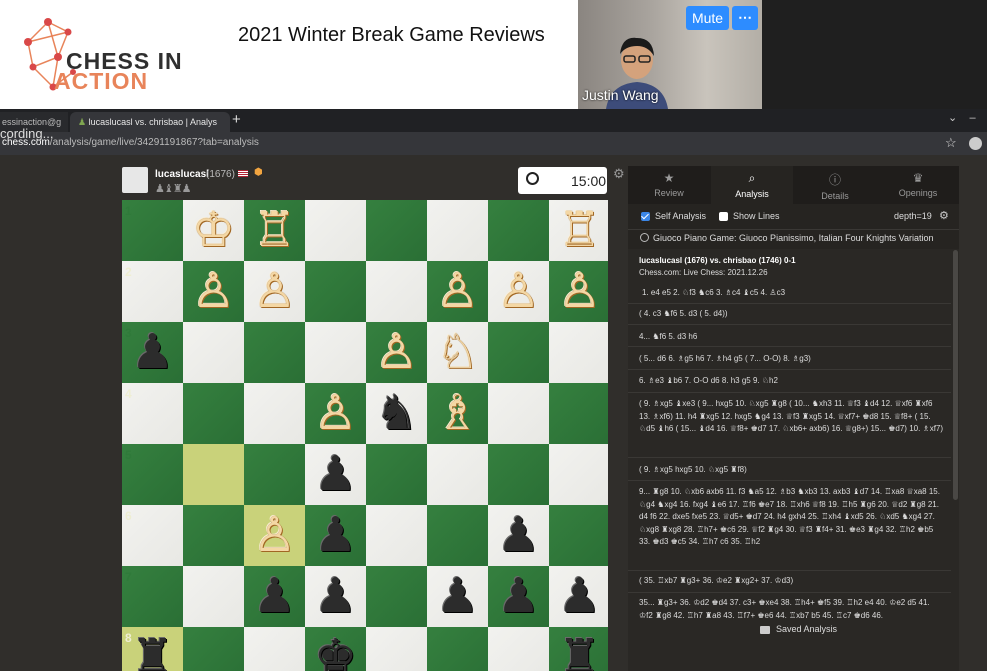 This screenshot has height=671, width=987. What do you see at coordinates (457, 413) in the screenshot?
I see `white-piece: ♗` at bounding box center [457, 413].